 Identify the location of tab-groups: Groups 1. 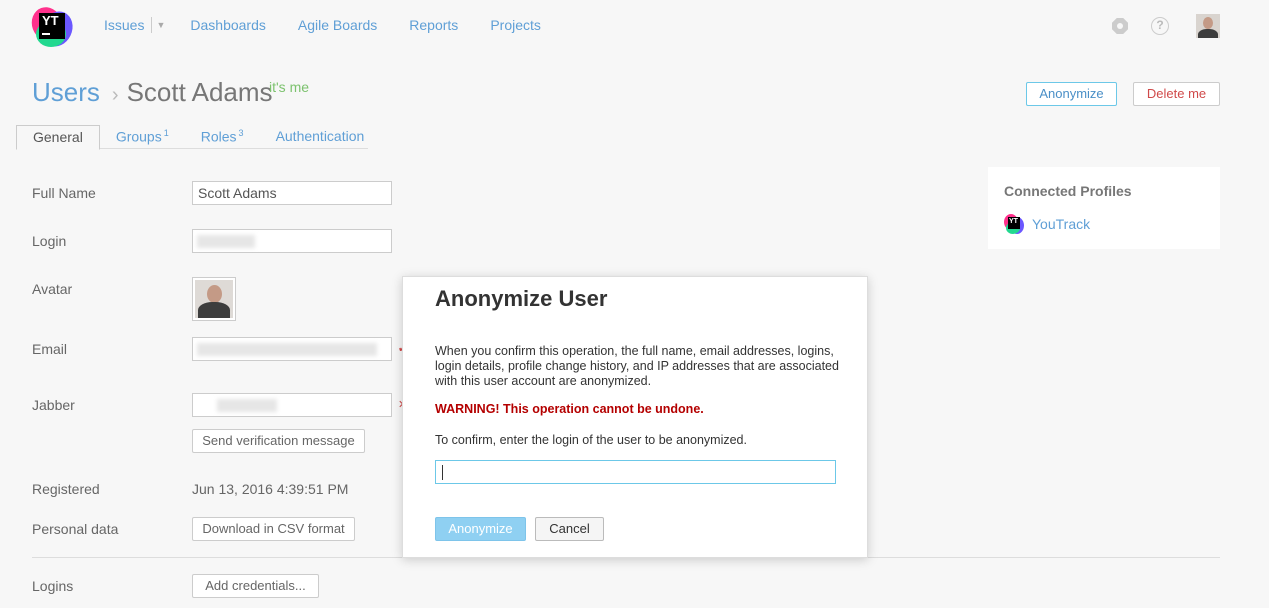
(142, 137).